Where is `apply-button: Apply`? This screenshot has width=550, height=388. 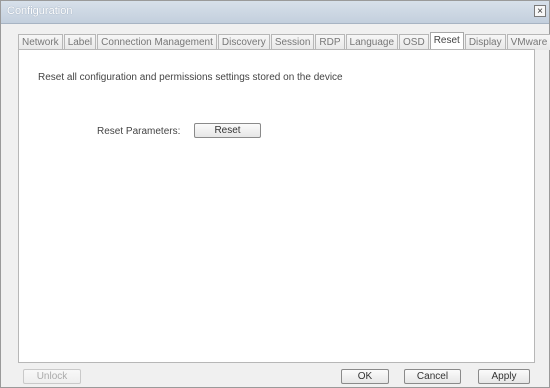
apply-button: Apply is located at coordinates (504, 376).